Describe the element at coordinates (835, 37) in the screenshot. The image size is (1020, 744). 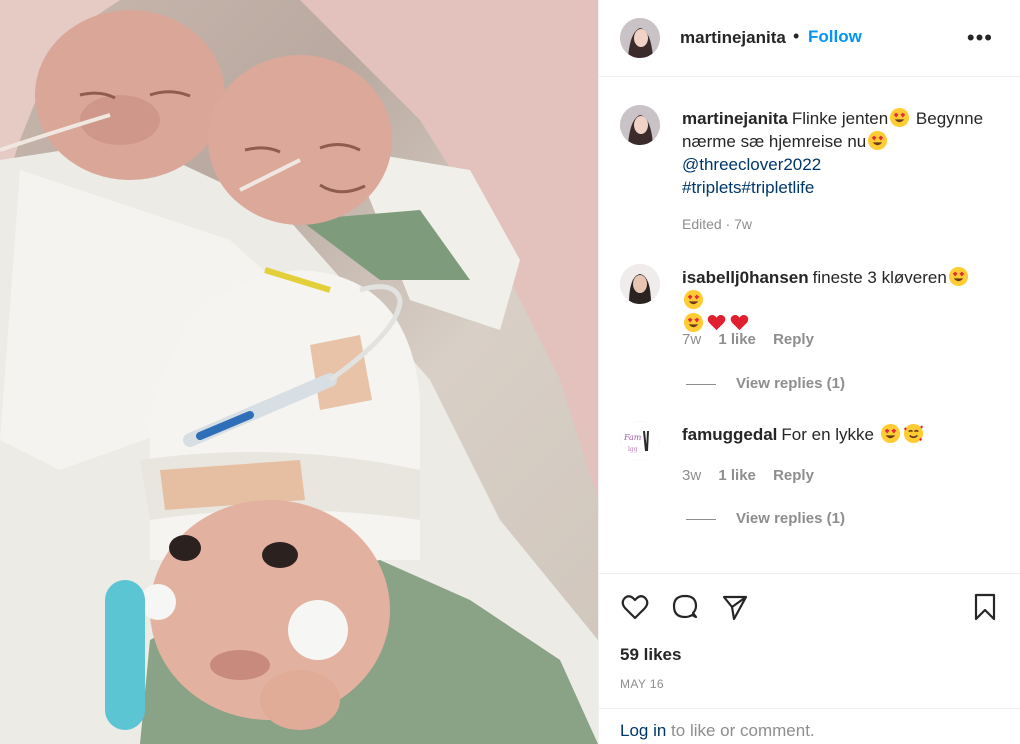
I see `follow-button: Follow` at that location.